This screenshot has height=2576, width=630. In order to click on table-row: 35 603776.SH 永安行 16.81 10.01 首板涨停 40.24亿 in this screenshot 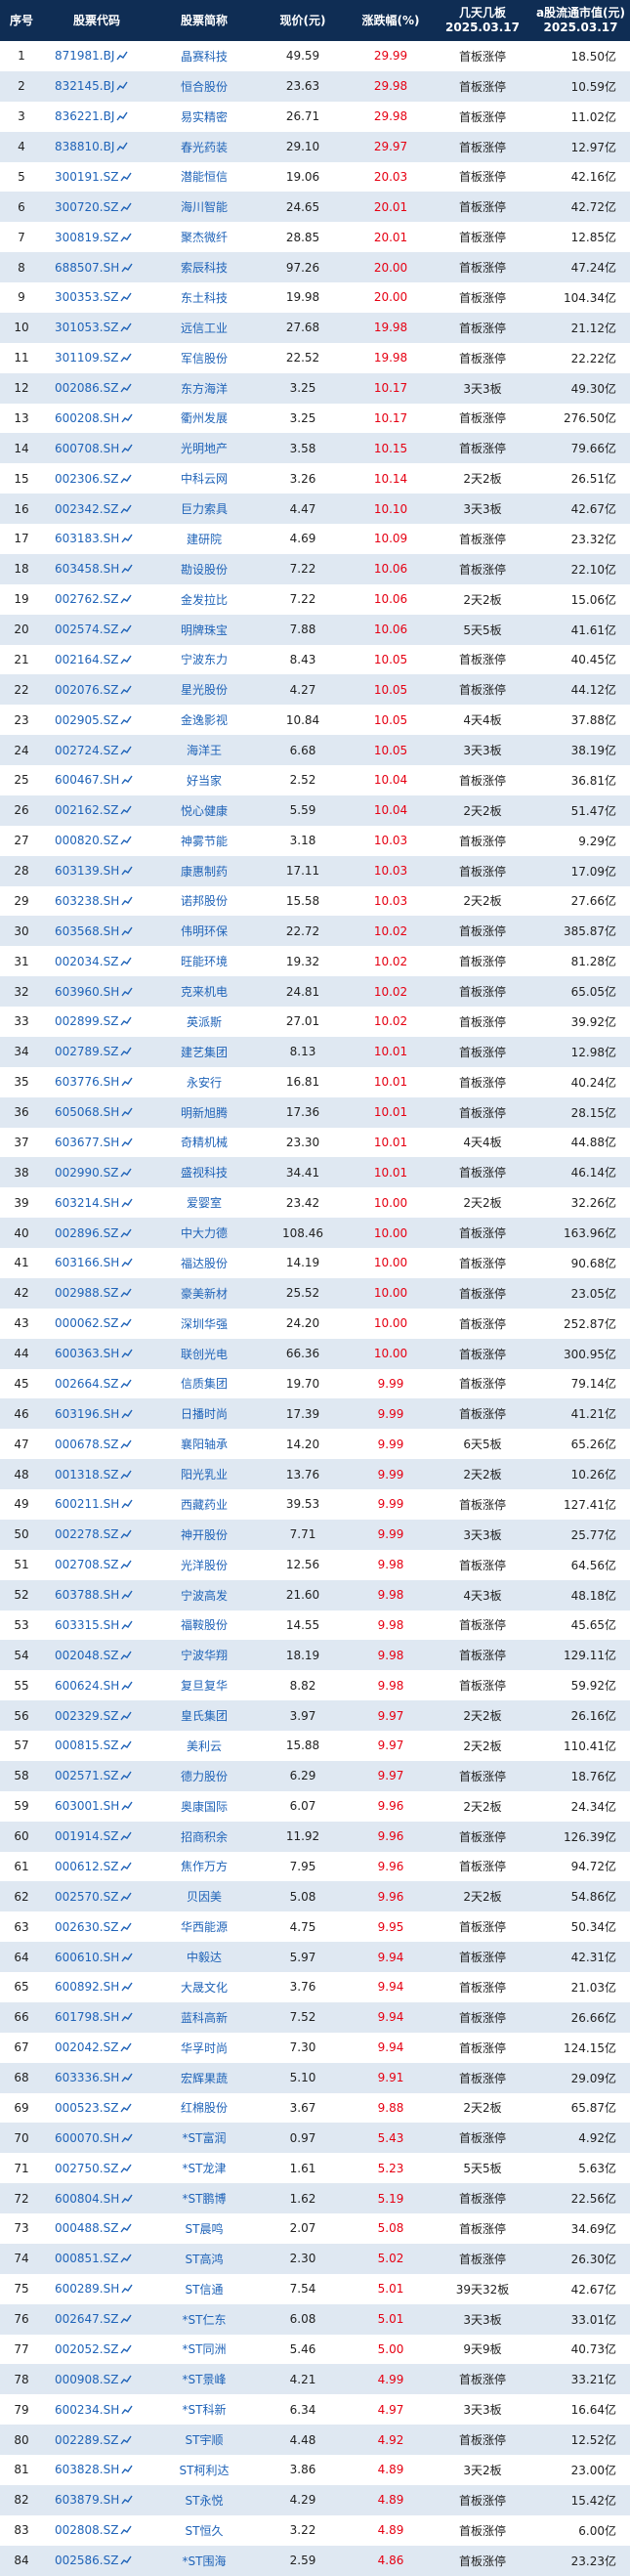, I will do `click(315, 1082)`.